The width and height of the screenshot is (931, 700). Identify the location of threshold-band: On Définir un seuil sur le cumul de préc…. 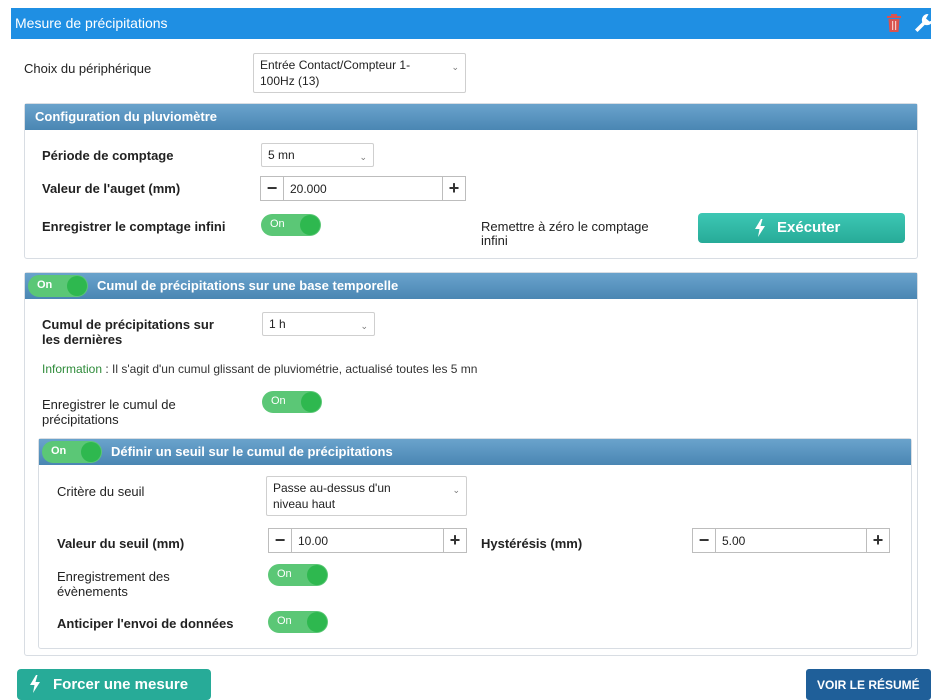
(475, 452).